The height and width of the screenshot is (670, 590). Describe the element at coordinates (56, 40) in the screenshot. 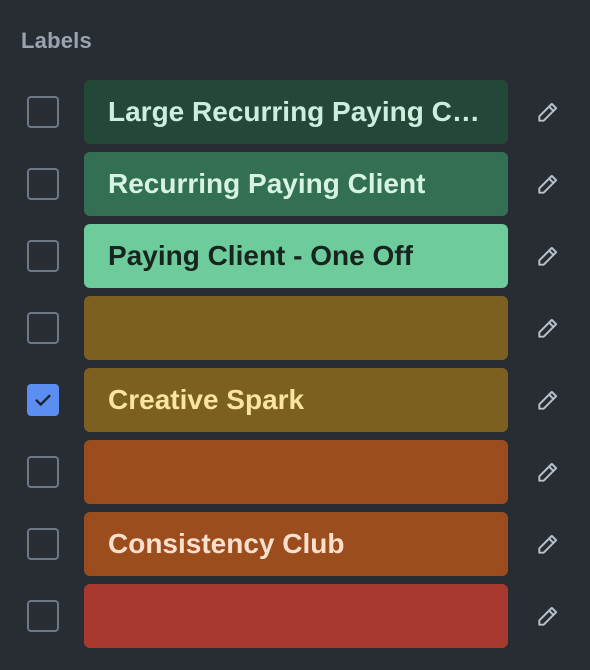

I see `labels-heading: Labels` at that location.